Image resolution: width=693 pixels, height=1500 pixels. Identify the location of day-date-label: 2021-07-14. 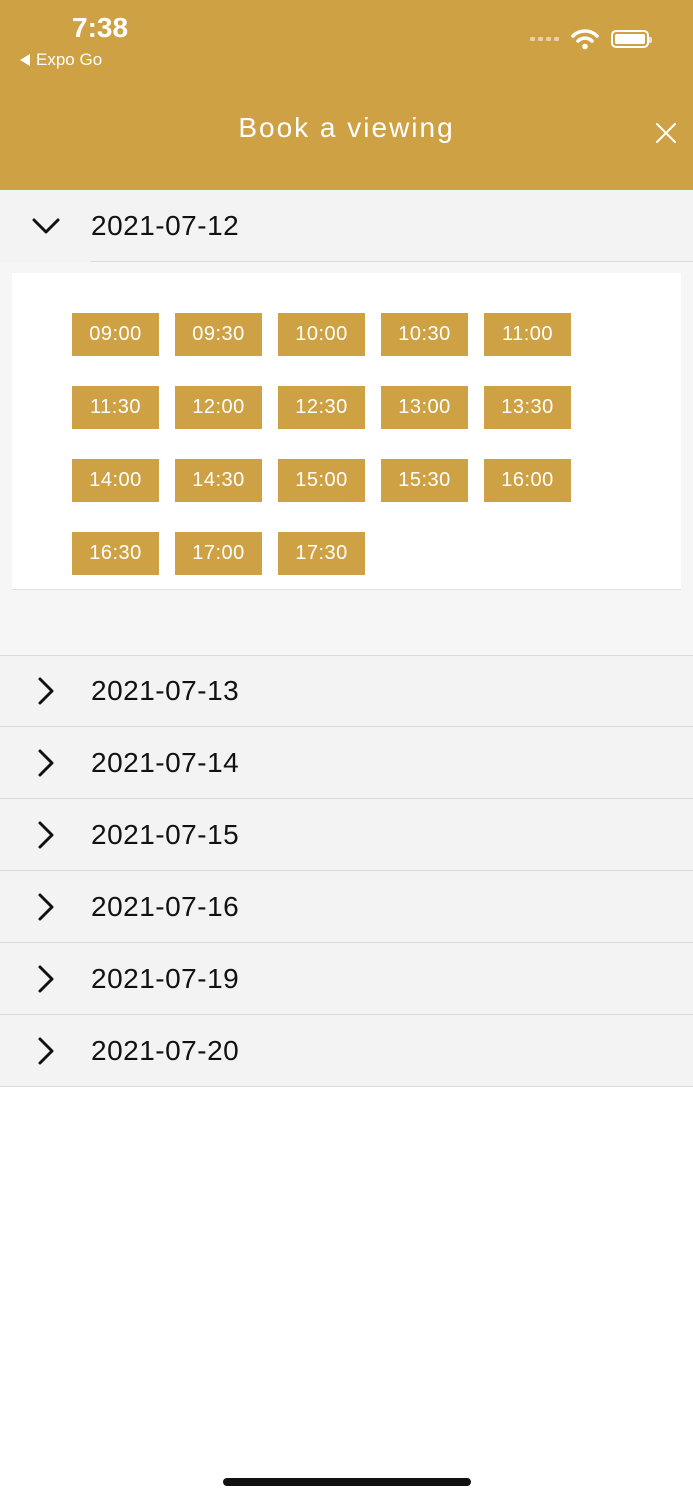
(165, 762).